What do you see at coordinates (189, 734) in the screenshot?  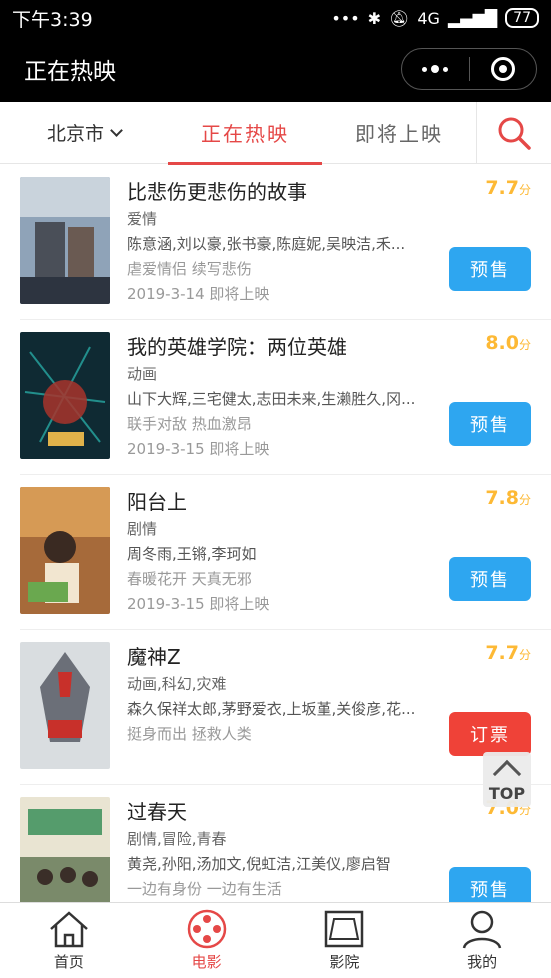 I see `movie-tagline: 挺身而出 拯救人类` at bounding box center [189, 734].